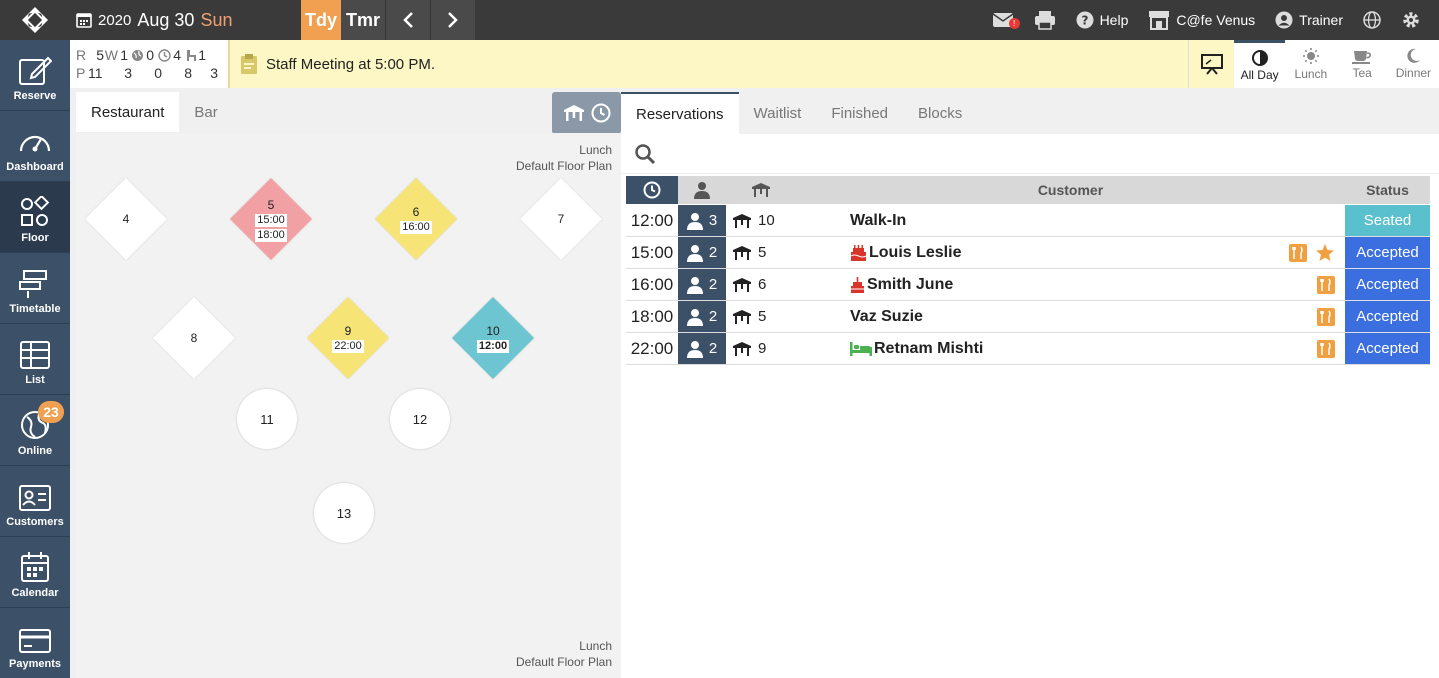 The image size is (1439, 678). Describe the element at coordinates (344, 513) in the screenshot. I see `table-13: 13` at that location.